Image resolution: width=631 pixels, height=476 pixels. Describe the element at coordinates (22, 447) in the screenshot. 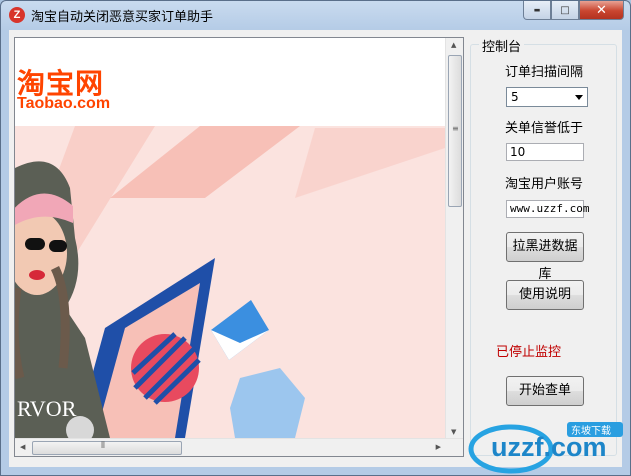

I see `scroll-left-icon: ◀` at that location.